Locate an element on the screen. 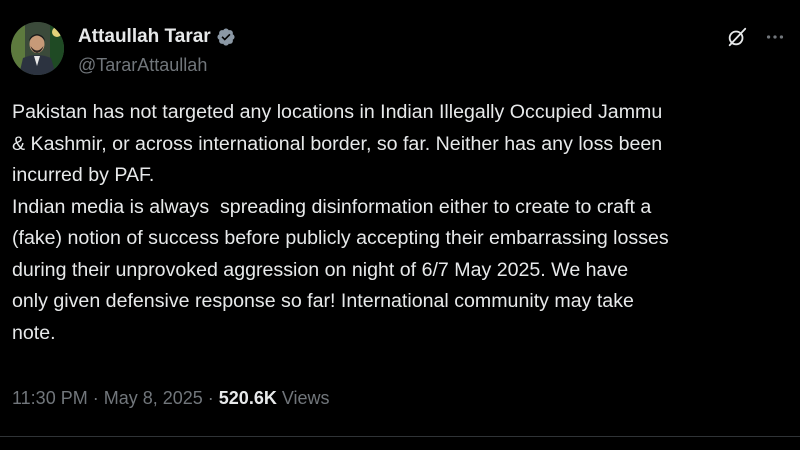 This screenshot has width=800, height=450. author-handle: @TararAttaullah is located at coordinates (157, 65).